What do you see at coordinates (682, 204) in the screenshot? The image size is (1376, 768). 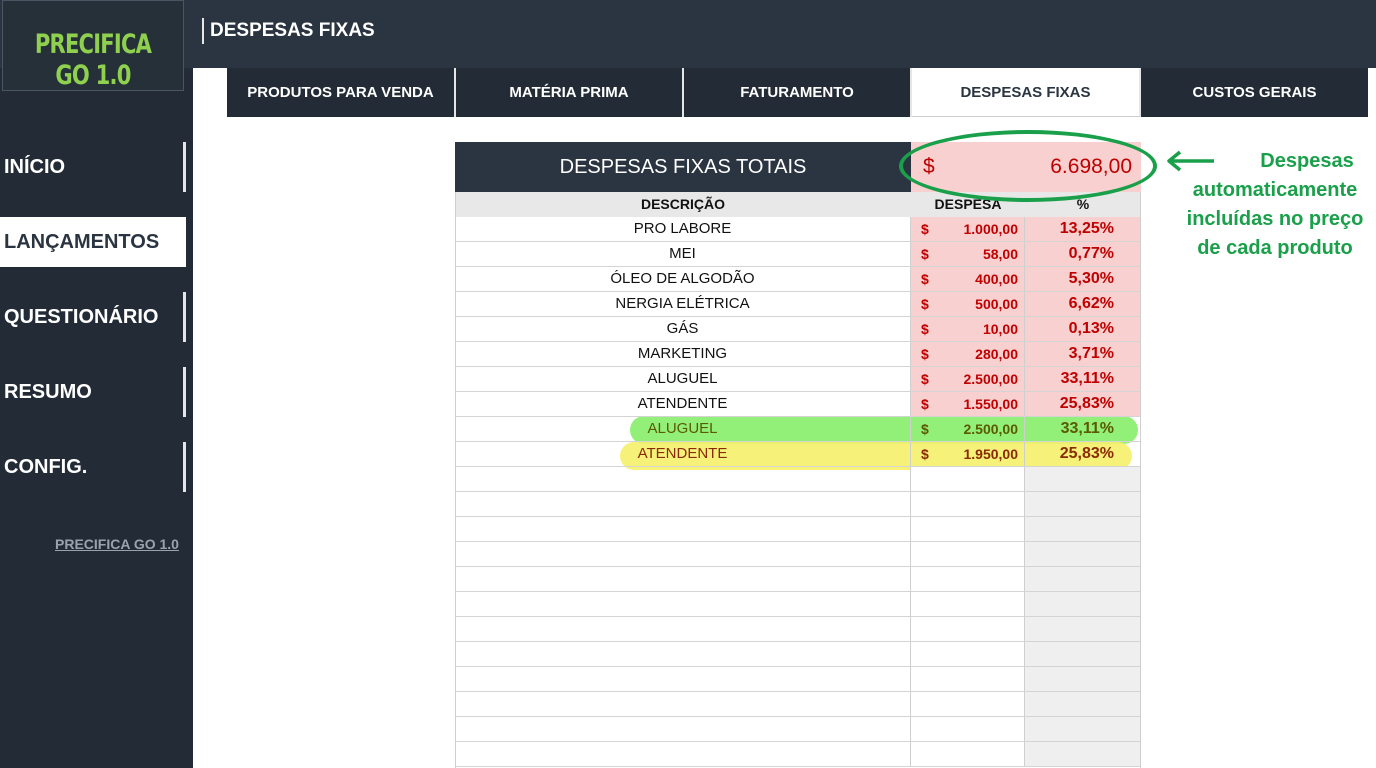 I see `header-description: DESCRIÇÃO` at bounding box center [682, 204].